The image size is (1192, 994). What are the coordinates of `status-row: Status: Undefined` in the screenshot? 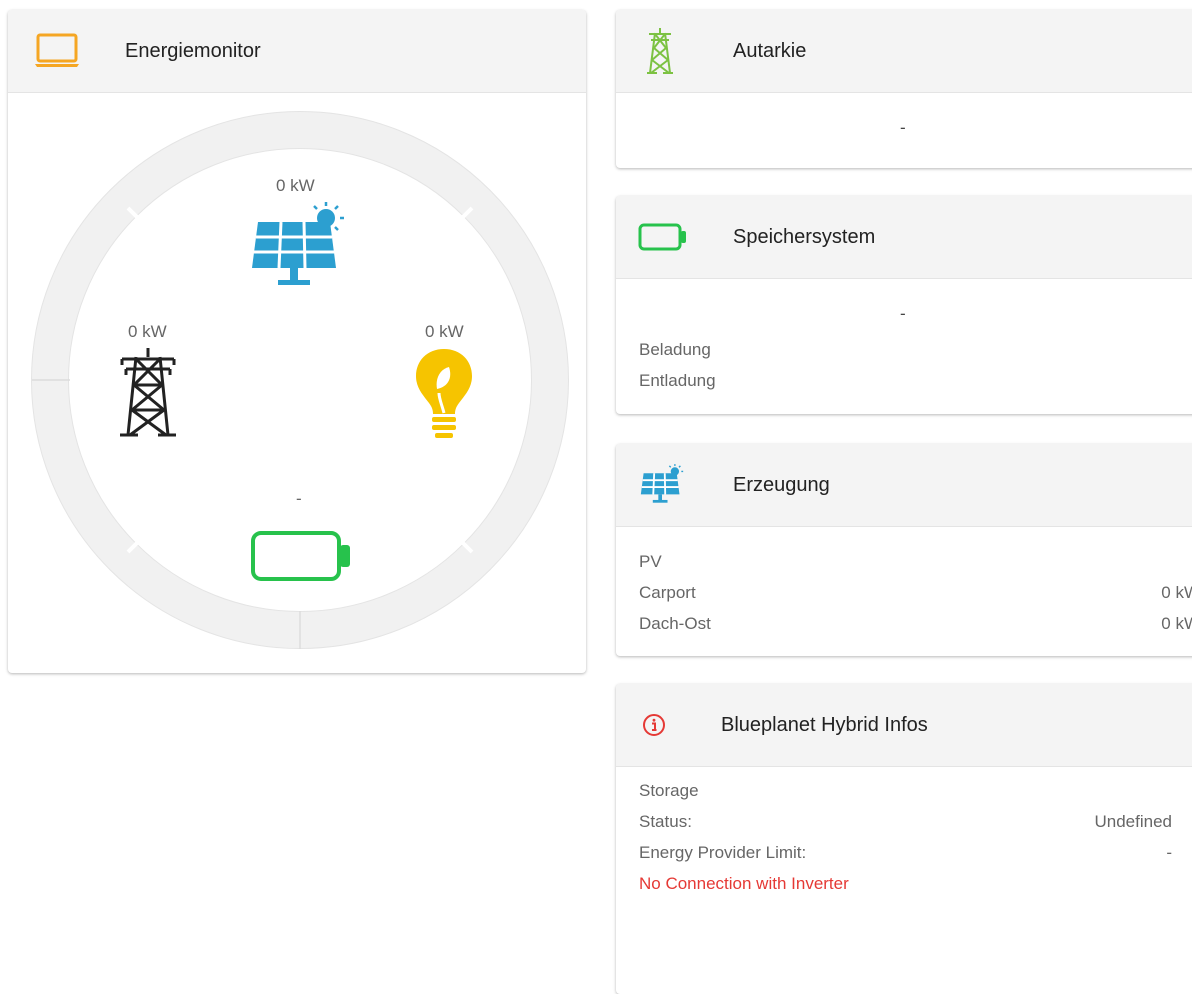 It's located at (905, 822).